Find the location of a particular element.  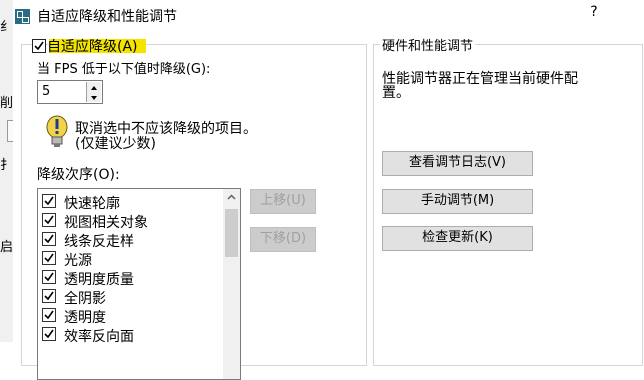

list-item-label: 透明度质量 is located at coordinates (99, 280).